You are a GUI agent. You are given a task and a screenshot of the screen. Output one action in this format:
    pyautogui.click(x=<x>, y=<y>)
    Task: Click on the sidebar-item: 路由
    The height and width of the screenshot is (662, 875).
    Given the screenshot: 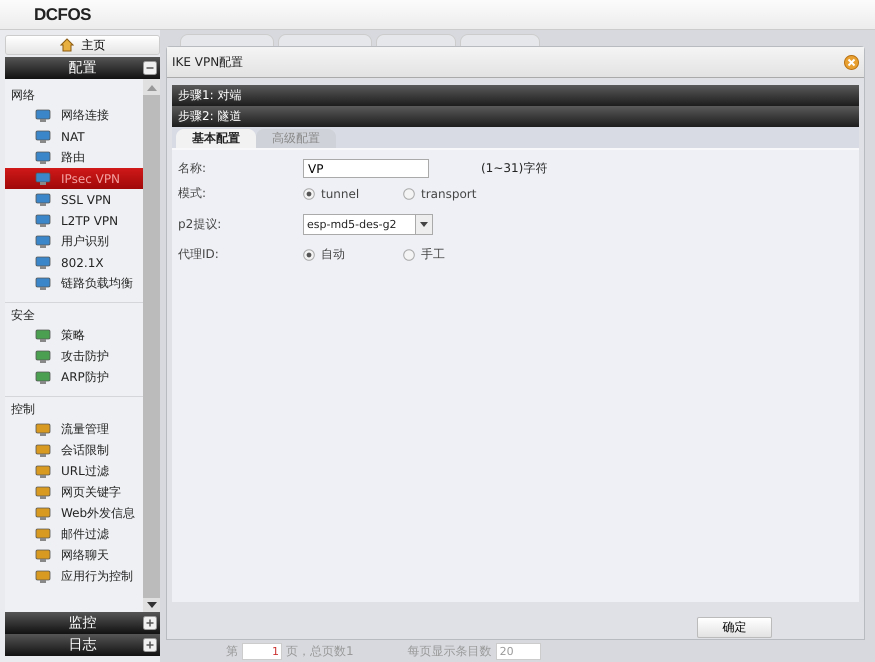 What is the action you would take?
    pyautogui.click(x=74, y=157)
    